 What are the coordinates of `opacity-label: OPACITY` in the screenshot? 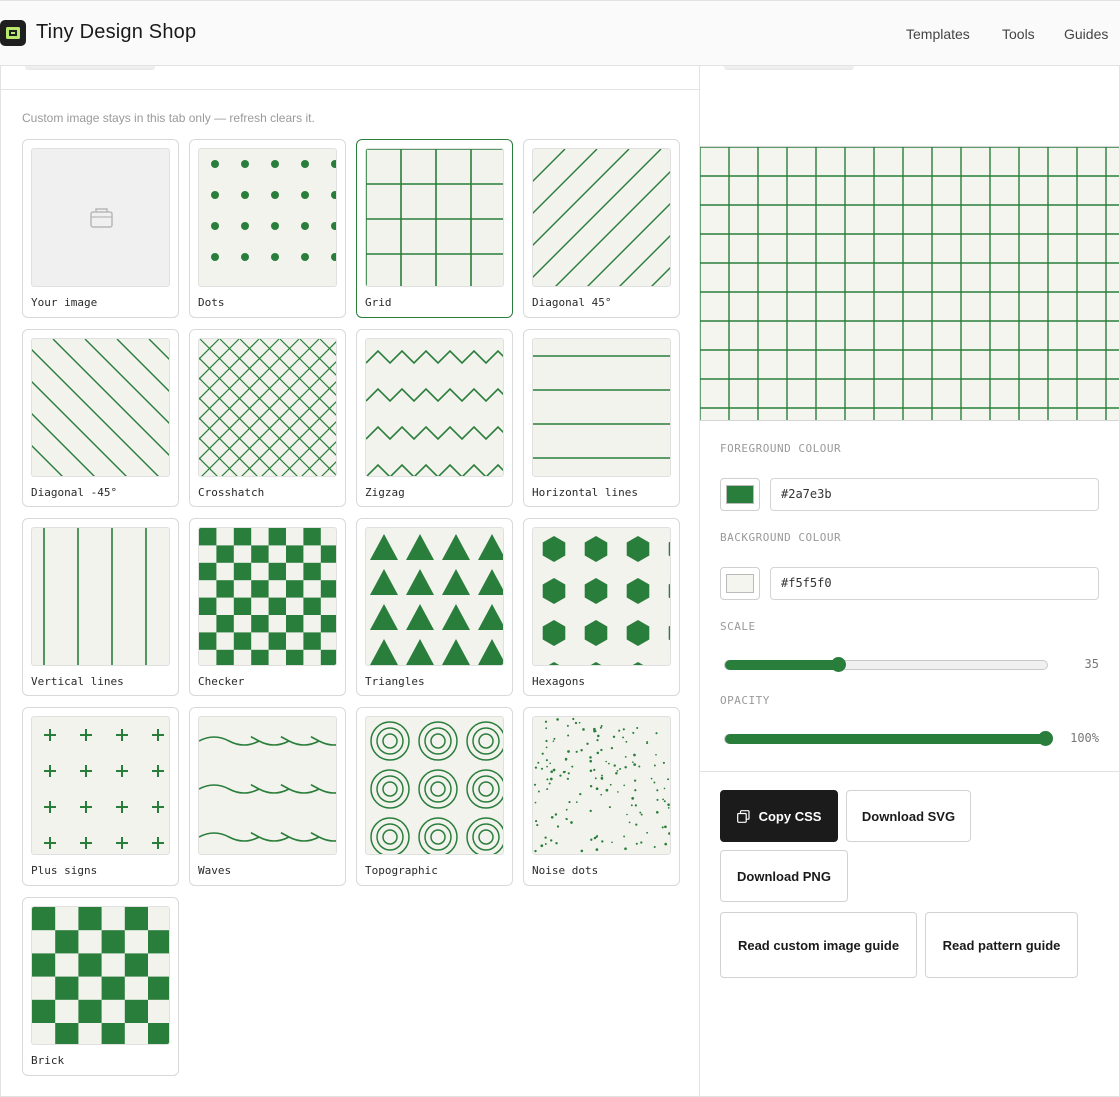 It's located at (745, 700).